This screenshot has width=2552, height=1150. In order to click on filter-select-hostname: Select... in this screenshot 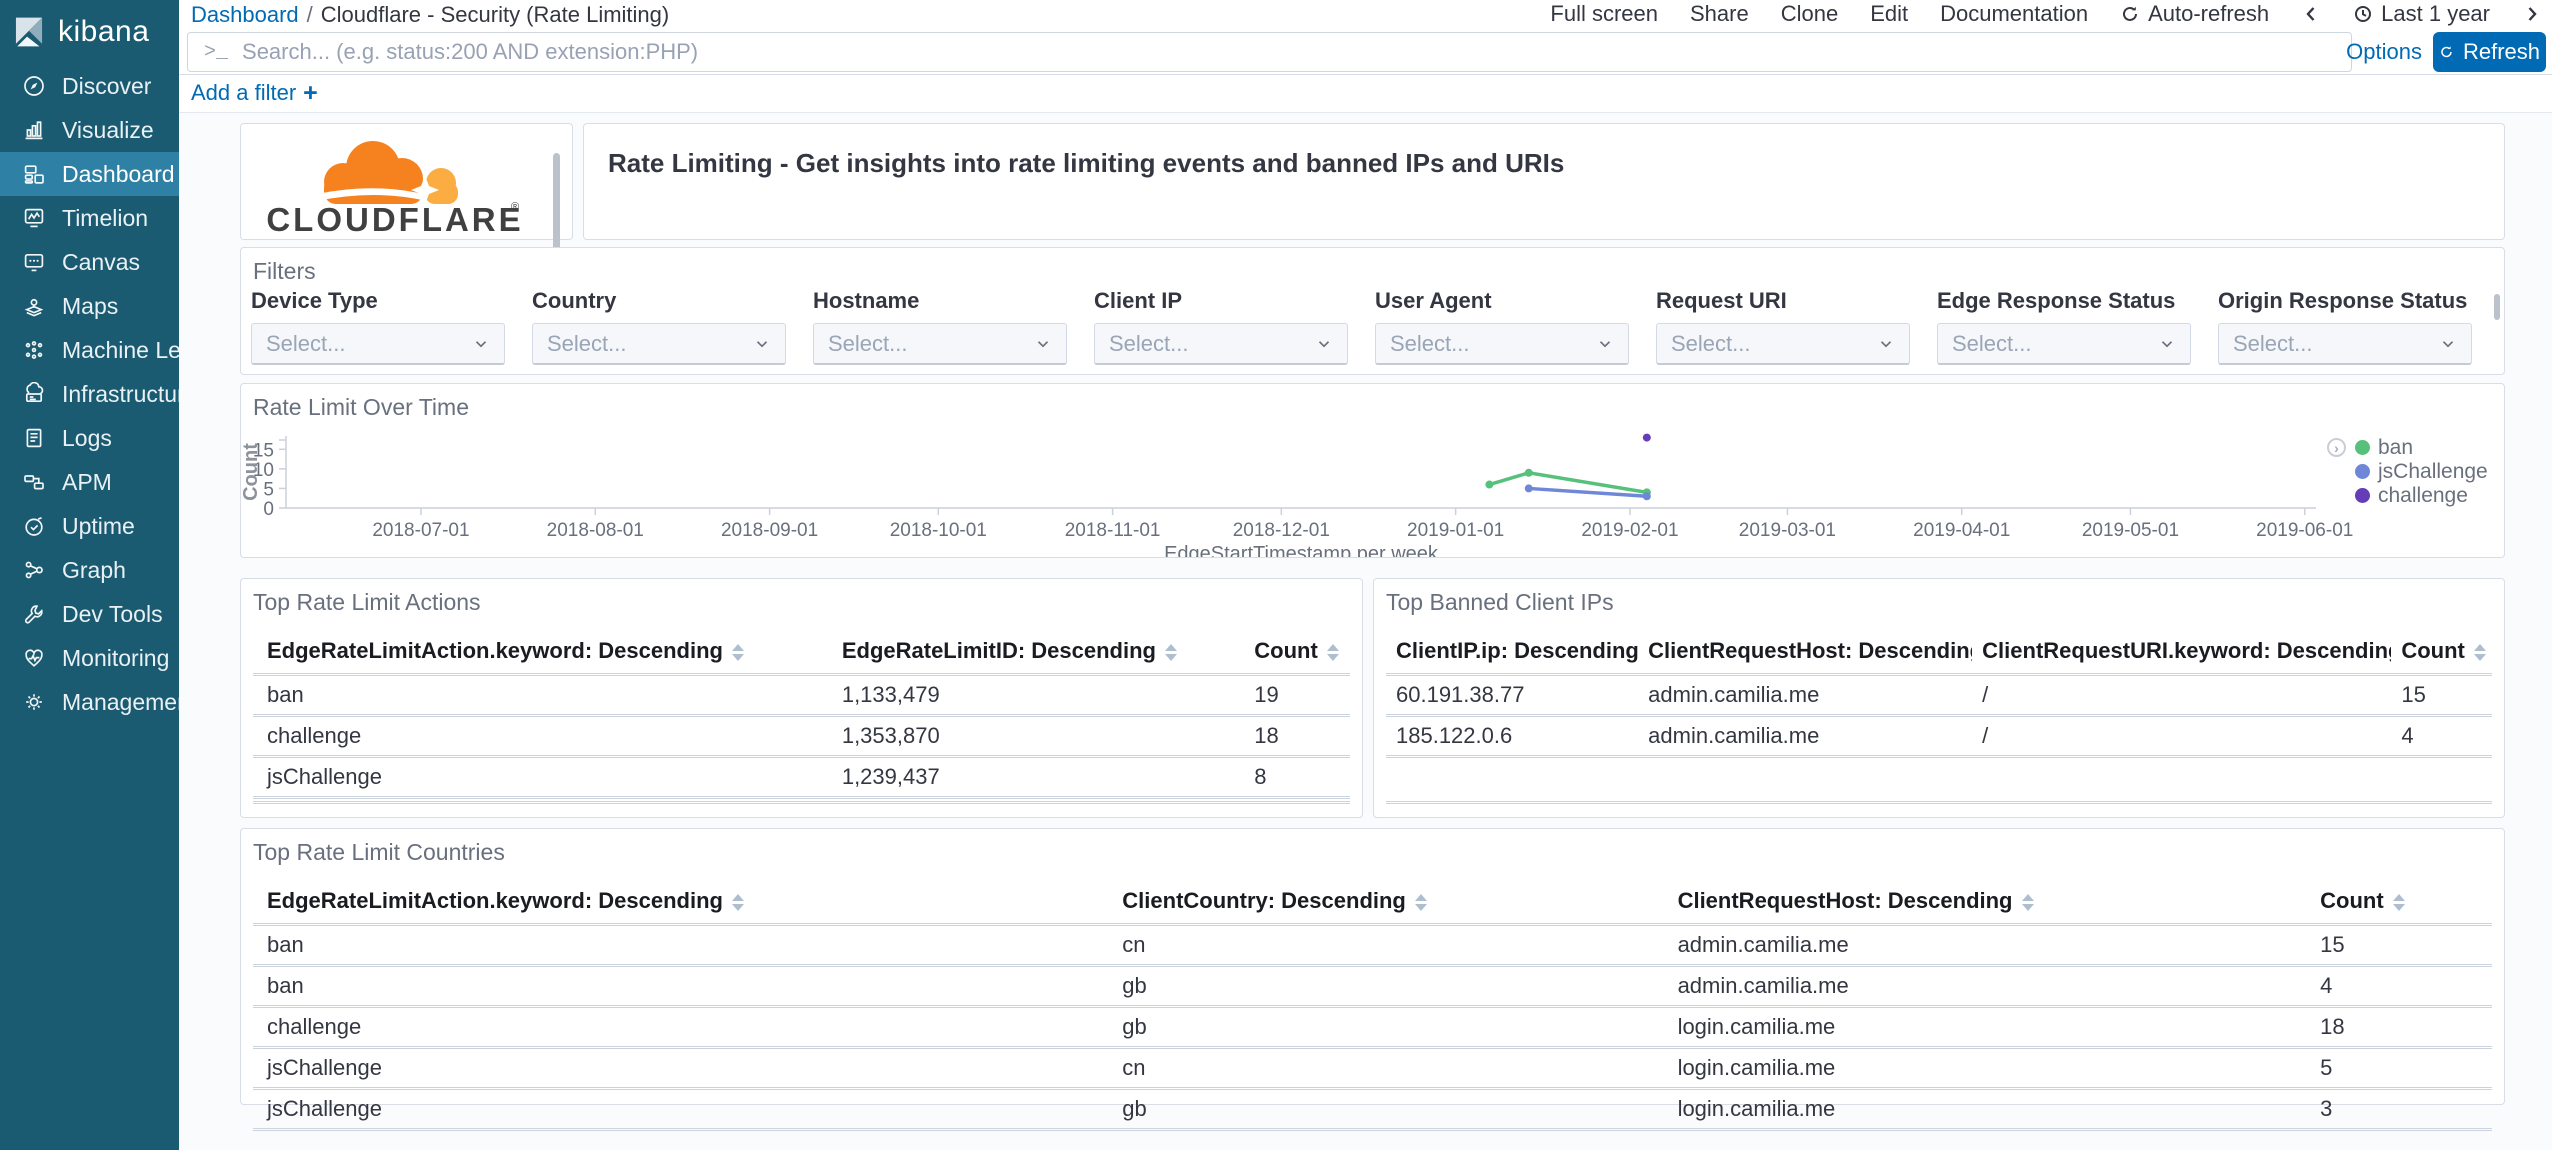, I will do `click(940, 344)`.